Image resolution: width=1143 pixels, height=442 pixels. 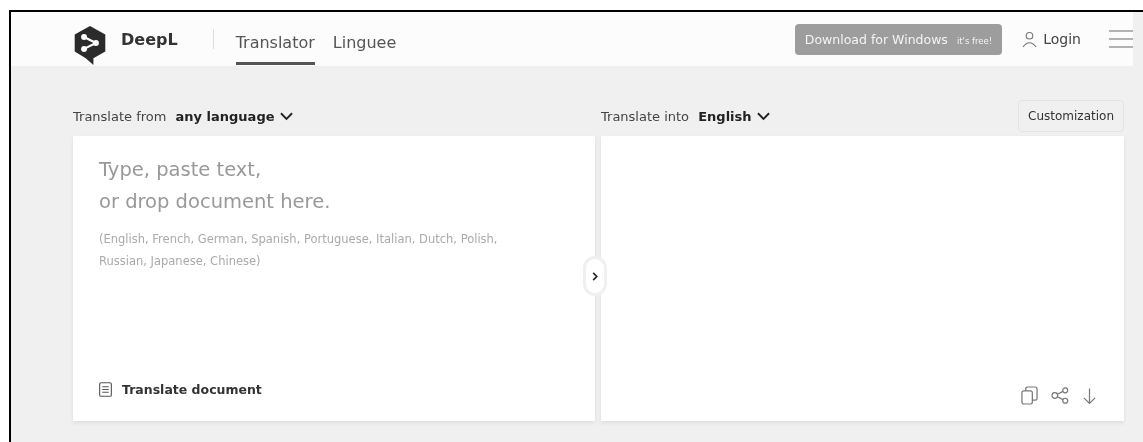 I want to click on user-icon, so click(x=1030, y=39).